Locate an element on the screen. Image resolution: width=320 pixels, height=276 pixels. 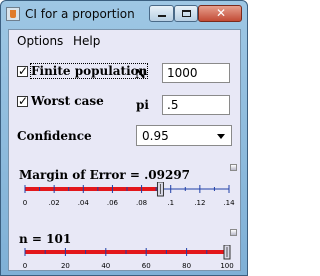
maximize-button is located at coordinates (186, 13).